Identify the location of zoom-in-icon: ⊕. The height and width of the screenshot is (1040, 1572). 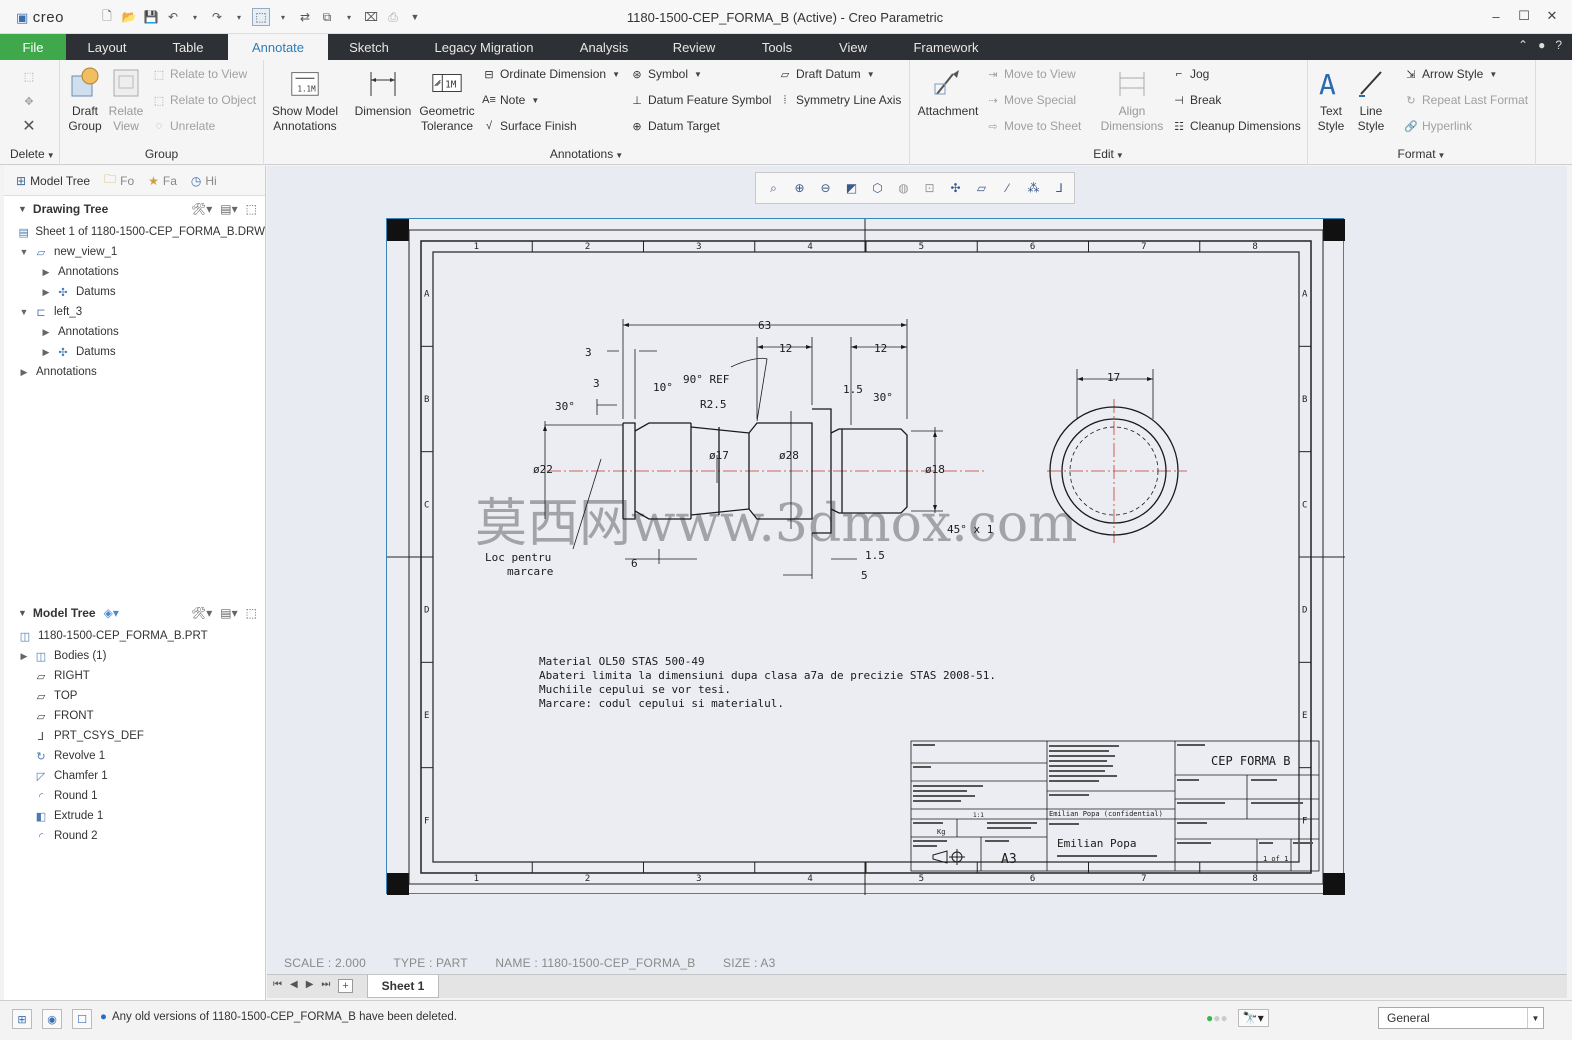
(799, 188).